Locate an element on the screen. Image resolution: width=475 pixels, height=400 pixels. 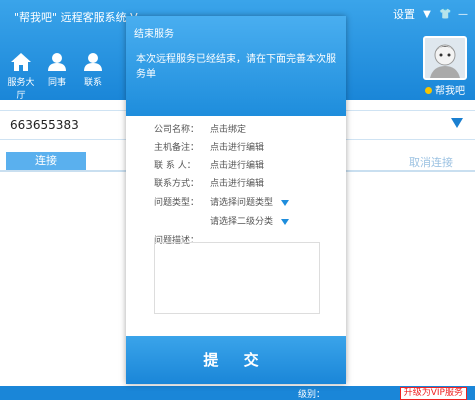
upgrade-vip-button: 升级为VIP服务 is located at coordinates (433, 393).